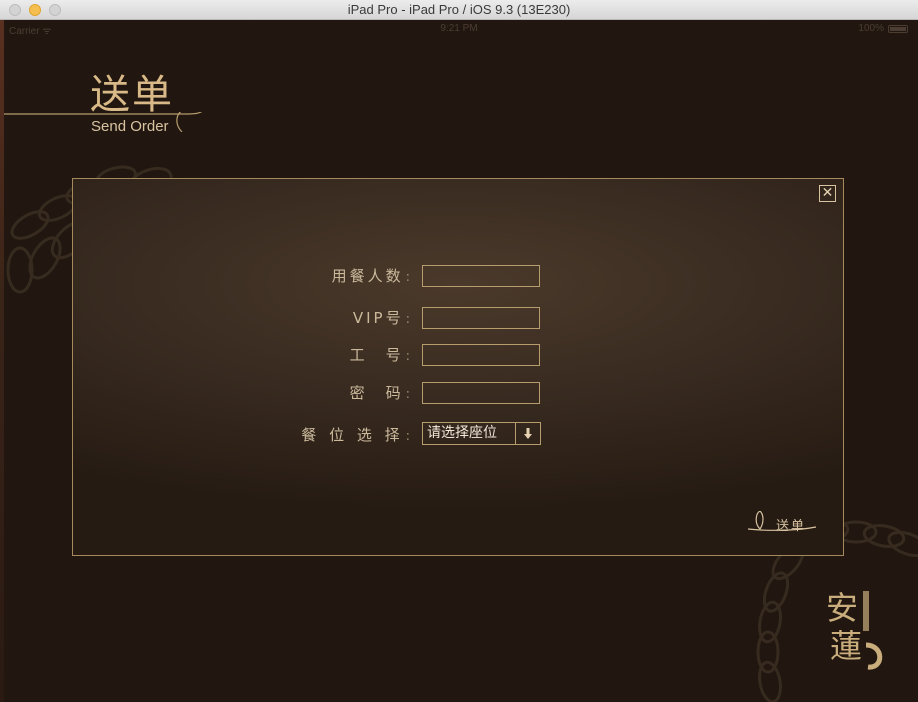  I want to click on status-time: 9:21 PM, so click(459, 28).